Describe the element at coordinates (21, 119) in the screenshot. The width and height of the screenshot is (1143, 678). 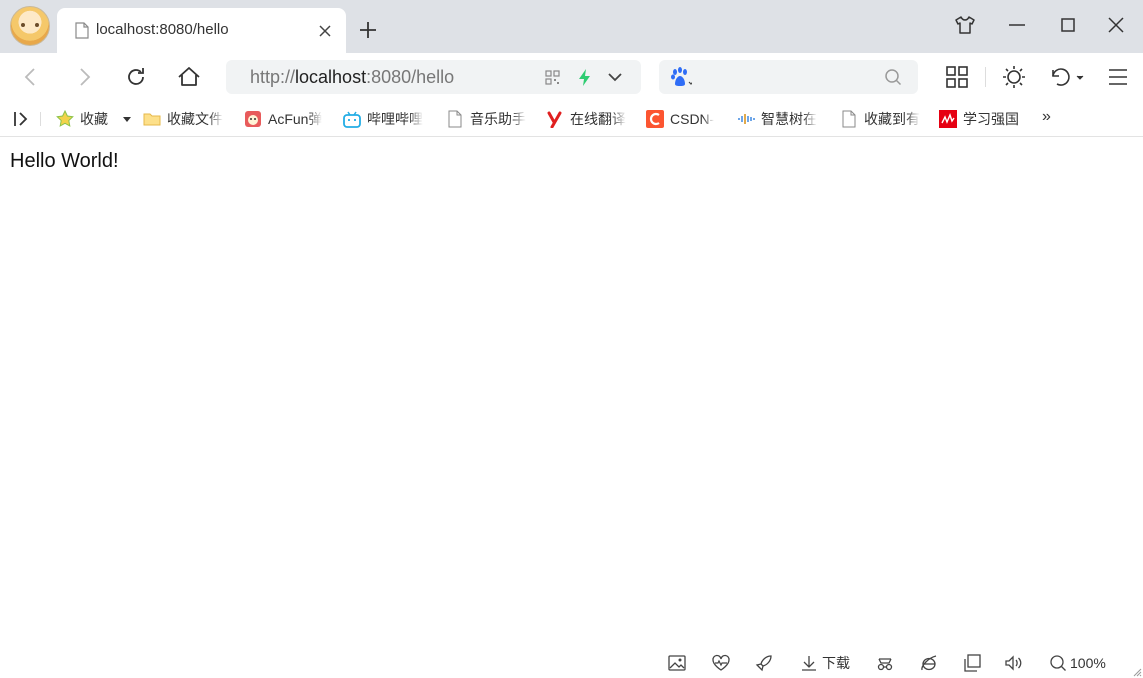
I see `sidebar-toggle-icon` at that location.